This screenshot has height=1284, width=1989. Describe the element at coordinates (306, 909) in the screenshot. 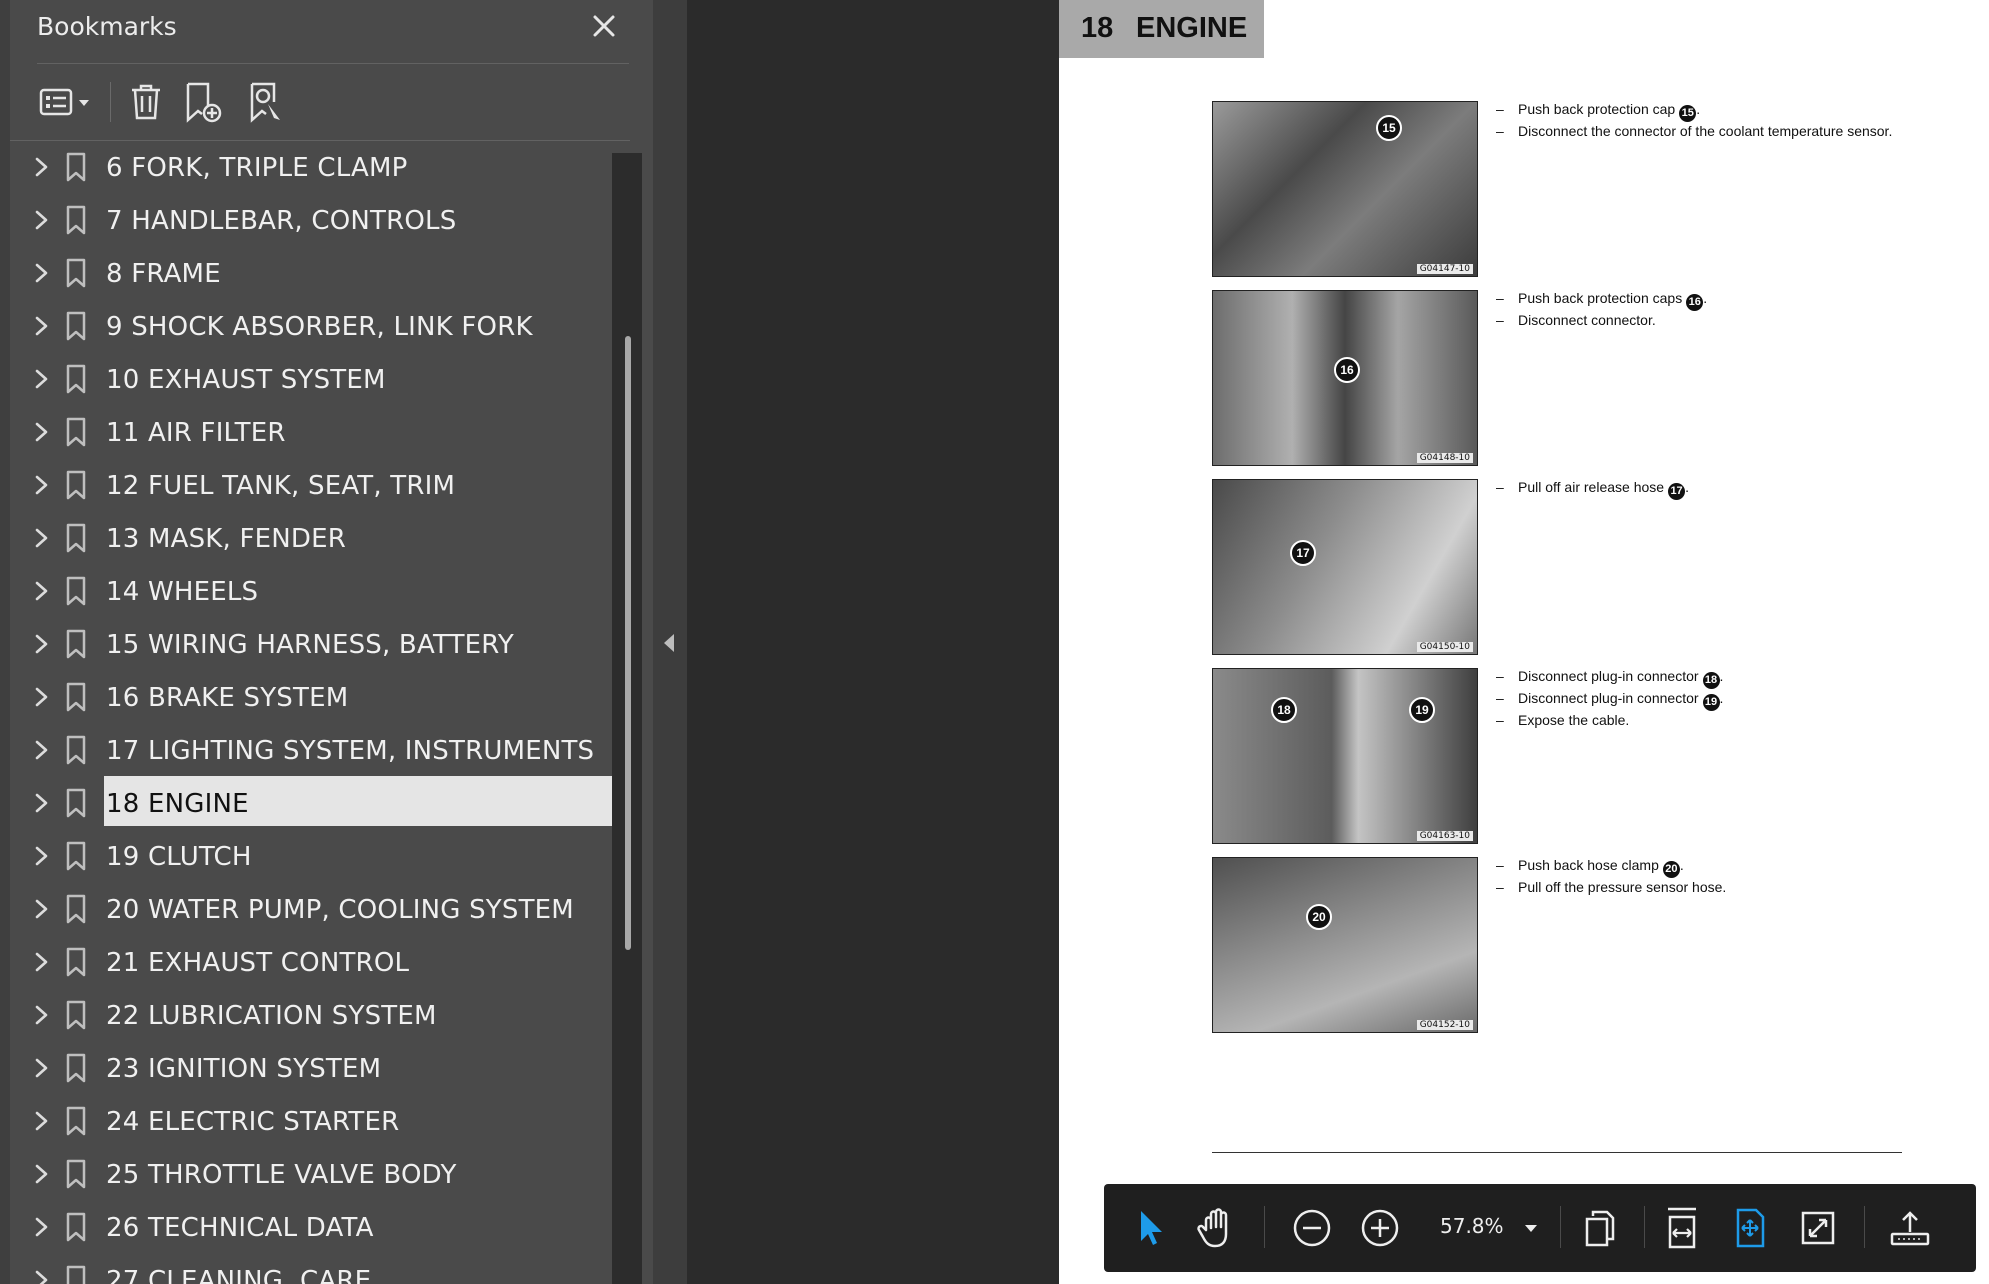

I see `bookmark-item: 20 WATER PUMP, COOLING SYSTEM` at that location.